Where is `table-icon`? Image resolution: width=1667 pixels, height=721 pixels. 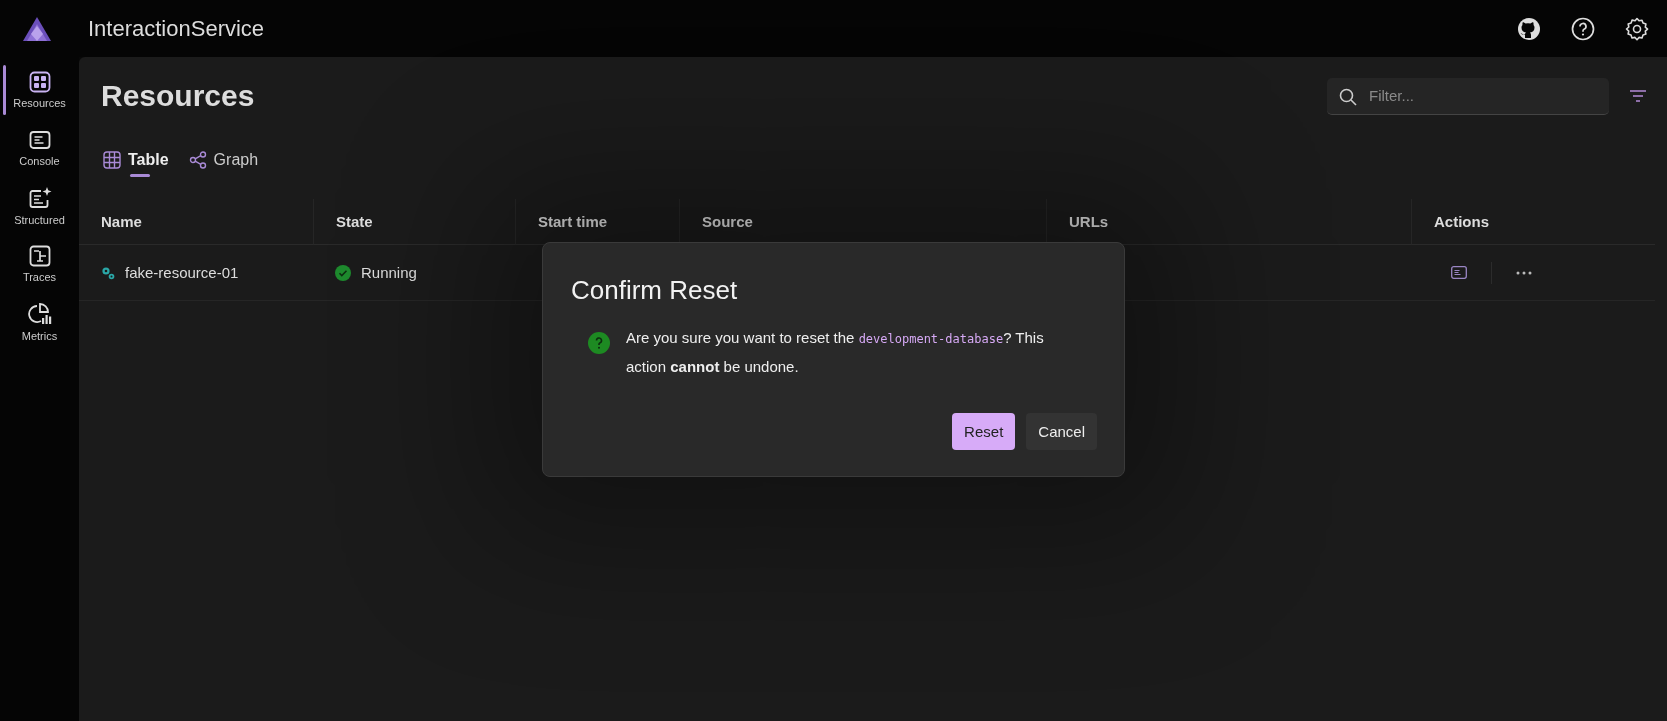
table-icon is located at coordinates (112, 160).